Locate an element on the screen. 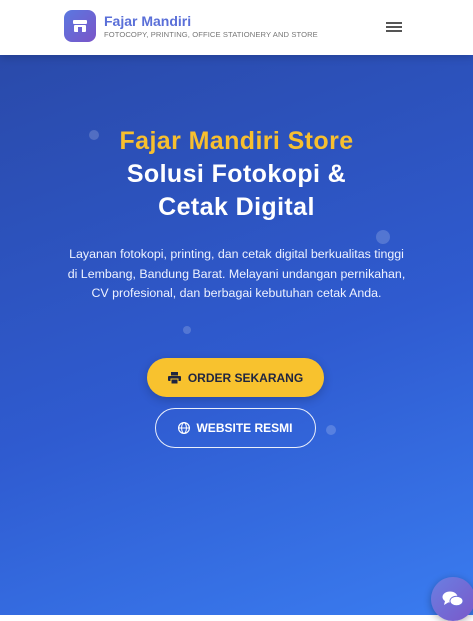 This screenshot has height=621, width=473. brand-logo is located at coordinates (80, 26).